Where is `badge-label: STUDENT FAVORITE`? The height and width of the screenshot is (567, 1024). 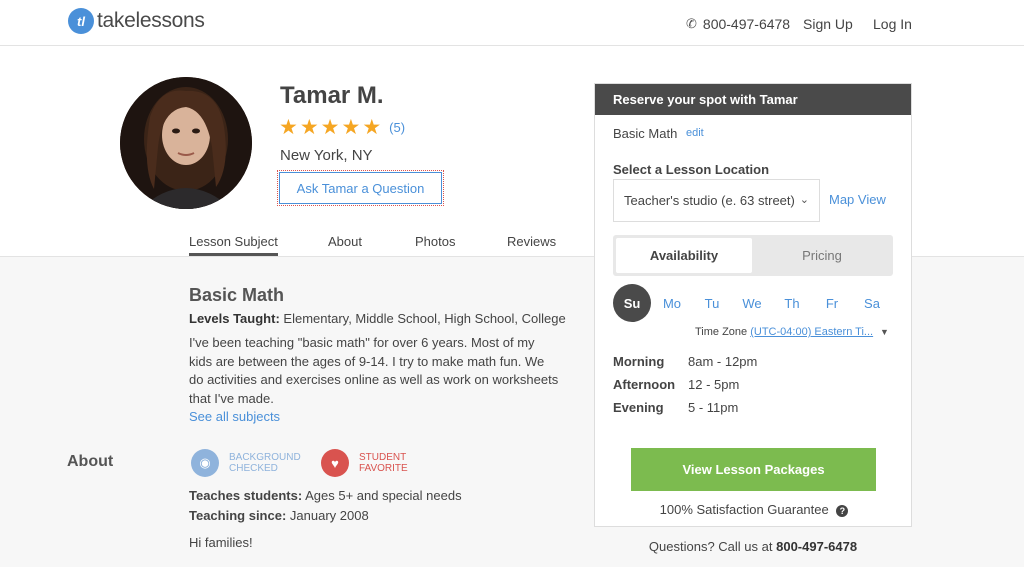
badge-label: STUDENT FAVORITE is located at coordinates (383, 463).